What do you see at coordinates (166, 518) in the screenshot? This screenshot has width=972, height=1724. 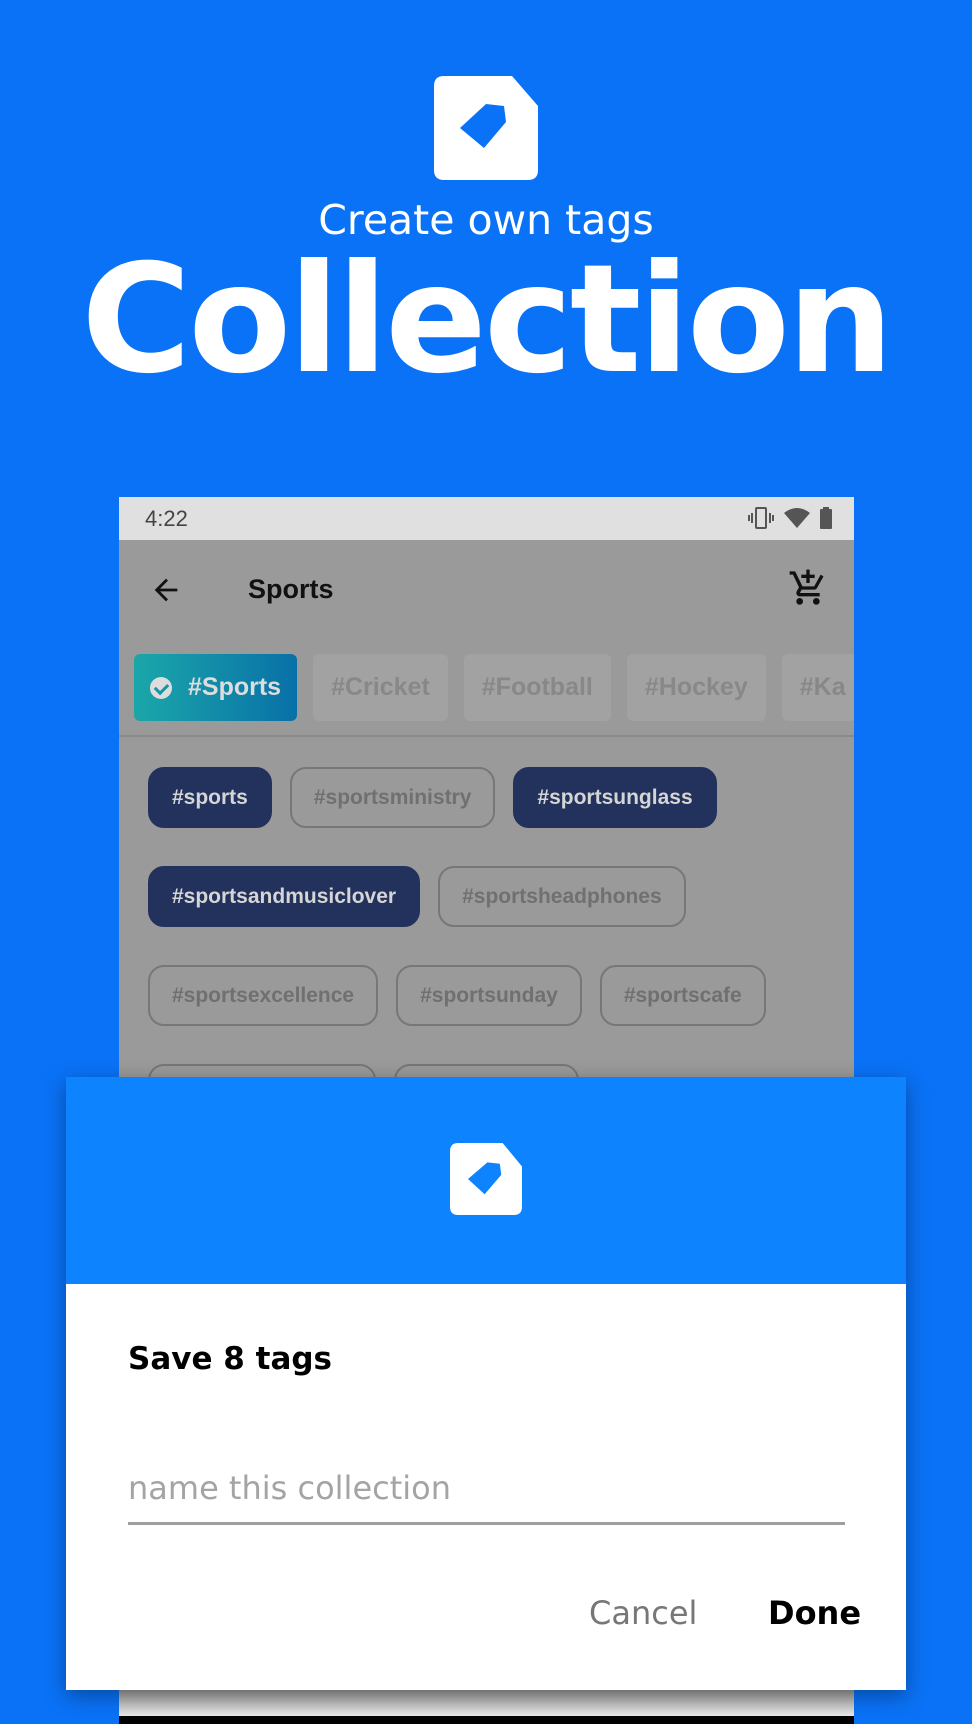 I see `status-time: 4:22` at bounding box center [166, 518].